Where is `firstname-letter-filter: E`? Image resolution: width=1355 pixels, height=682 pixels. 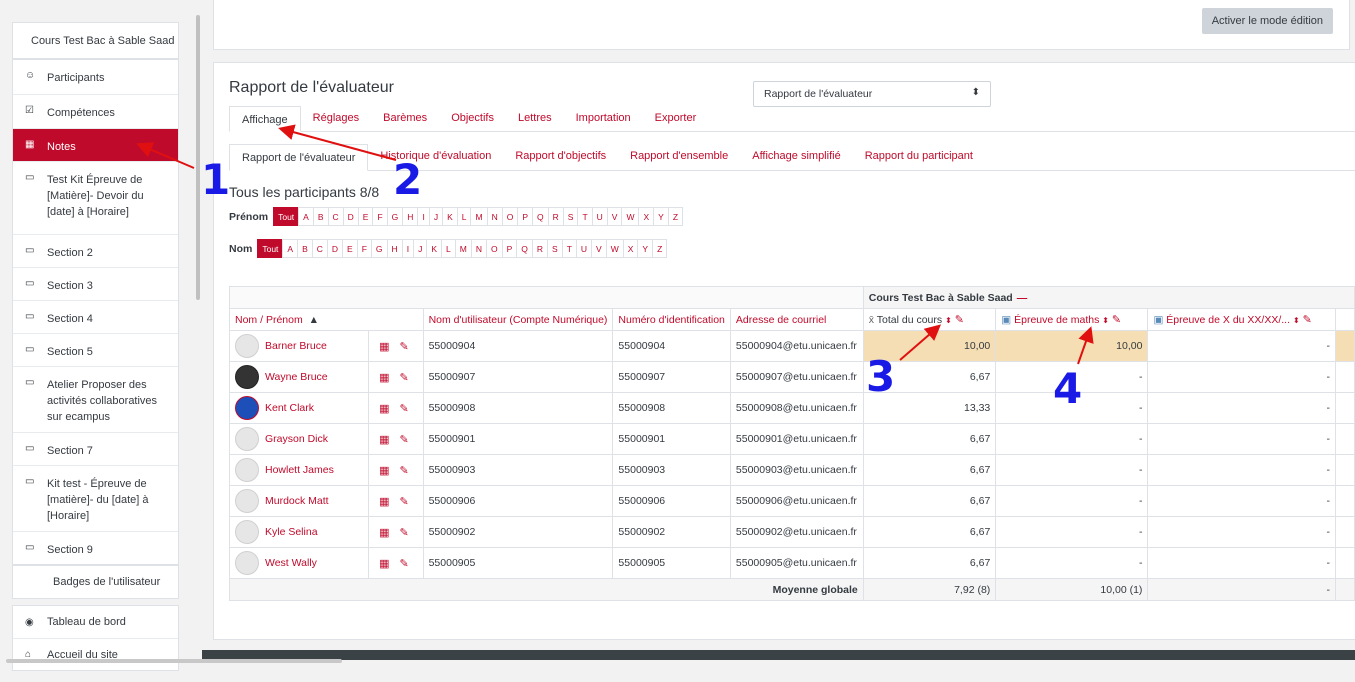
firstname-letter-filter: E is located at coordinates (365, 216).